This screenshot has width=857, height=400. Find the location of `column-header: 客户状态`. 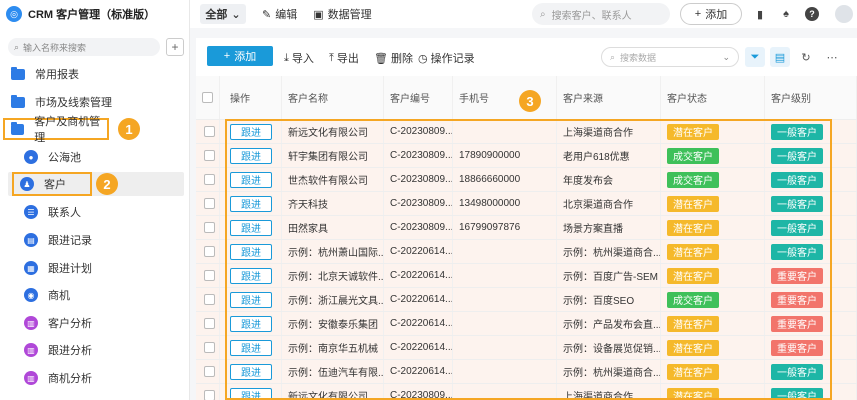

column-header: 客户状态 is located at coordinates (713, 97).